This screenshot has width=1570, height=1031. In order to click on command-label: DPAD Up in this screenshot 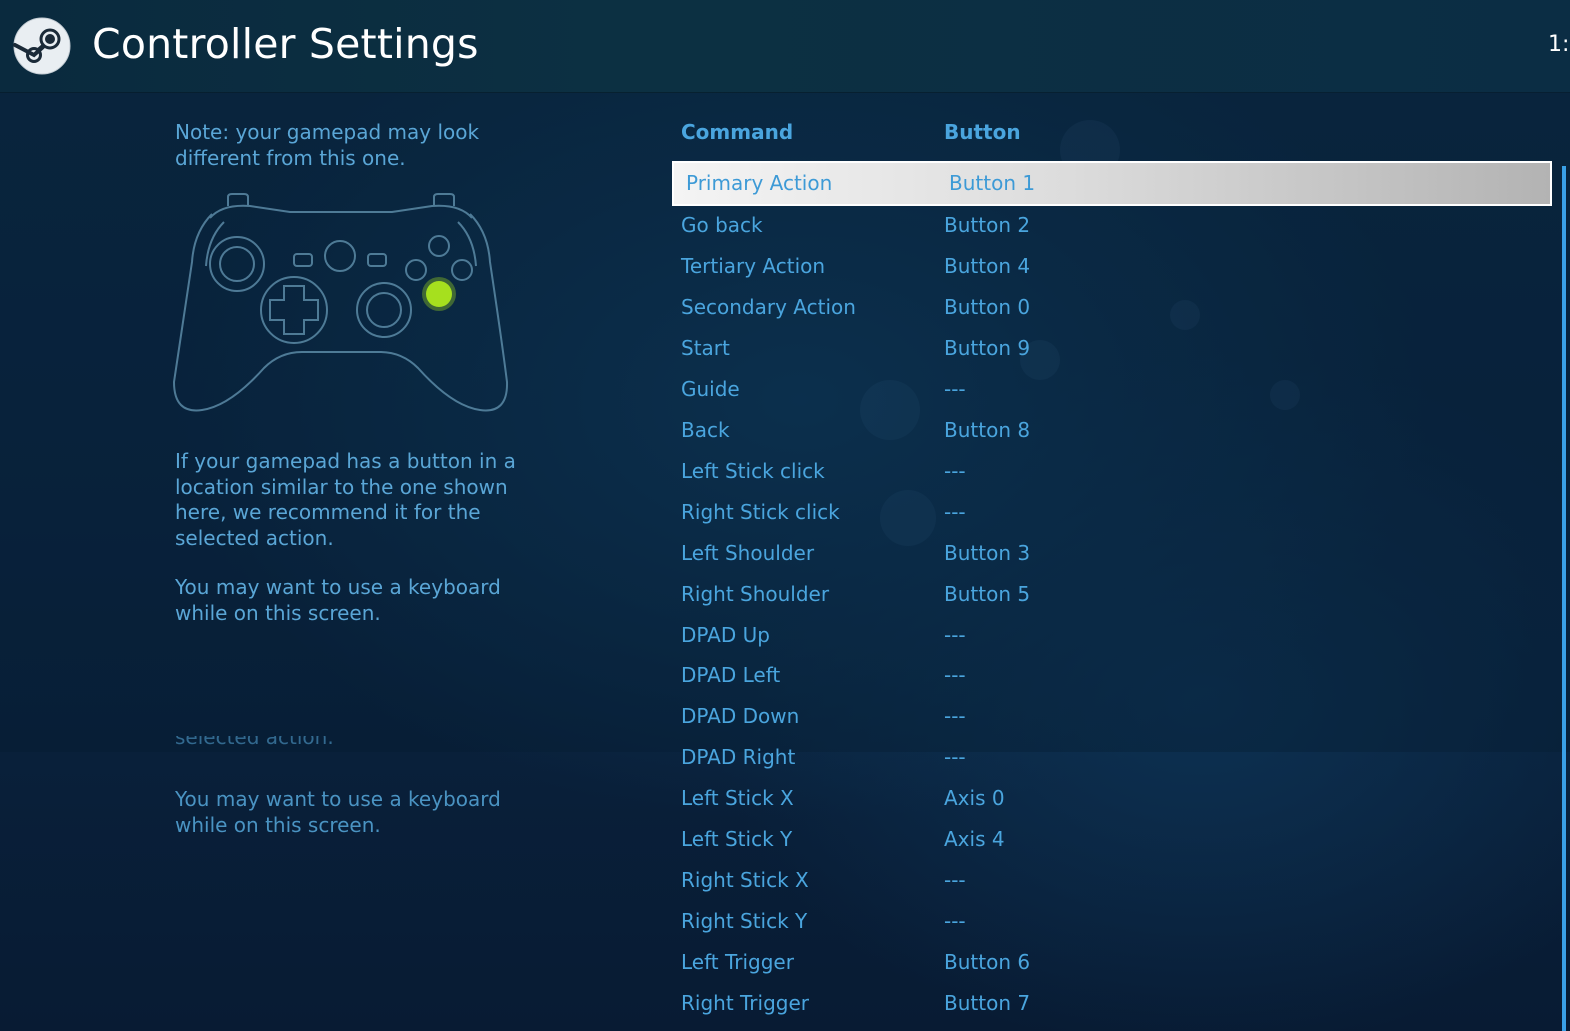, I will do `click(725, 634)`.